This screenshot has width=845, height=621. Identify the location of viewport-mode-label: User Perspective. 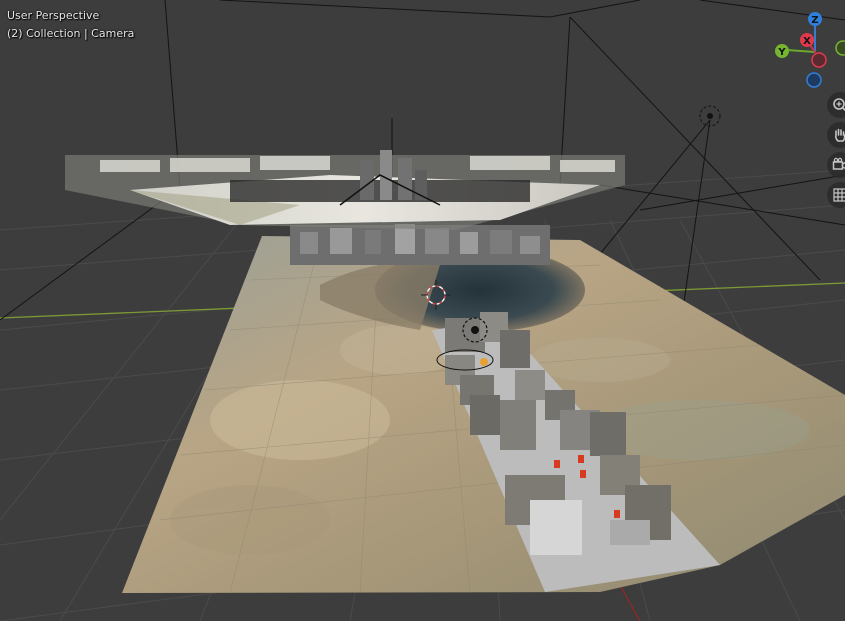
(53, 15).